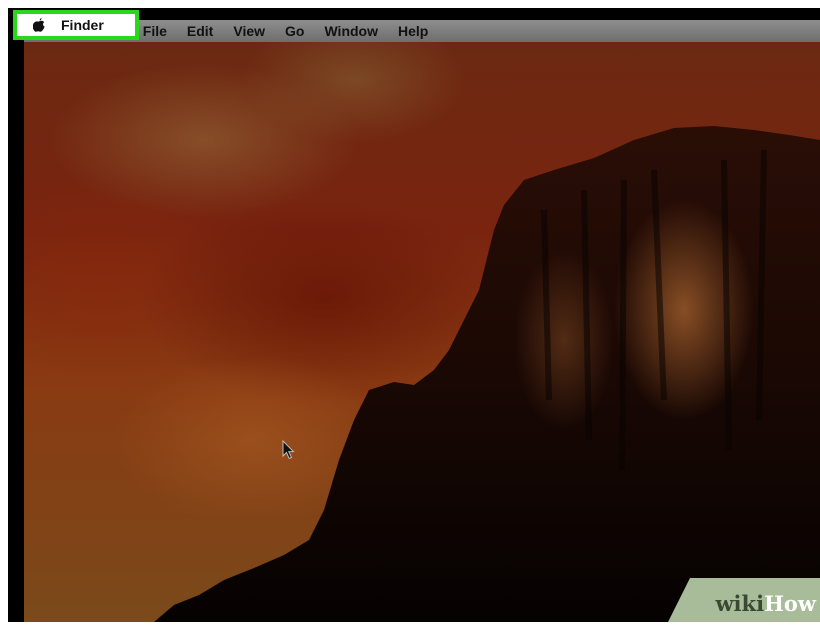 This screenshot has height=626, width=820. I want to click on menu-help: Help, so click(413, 31).